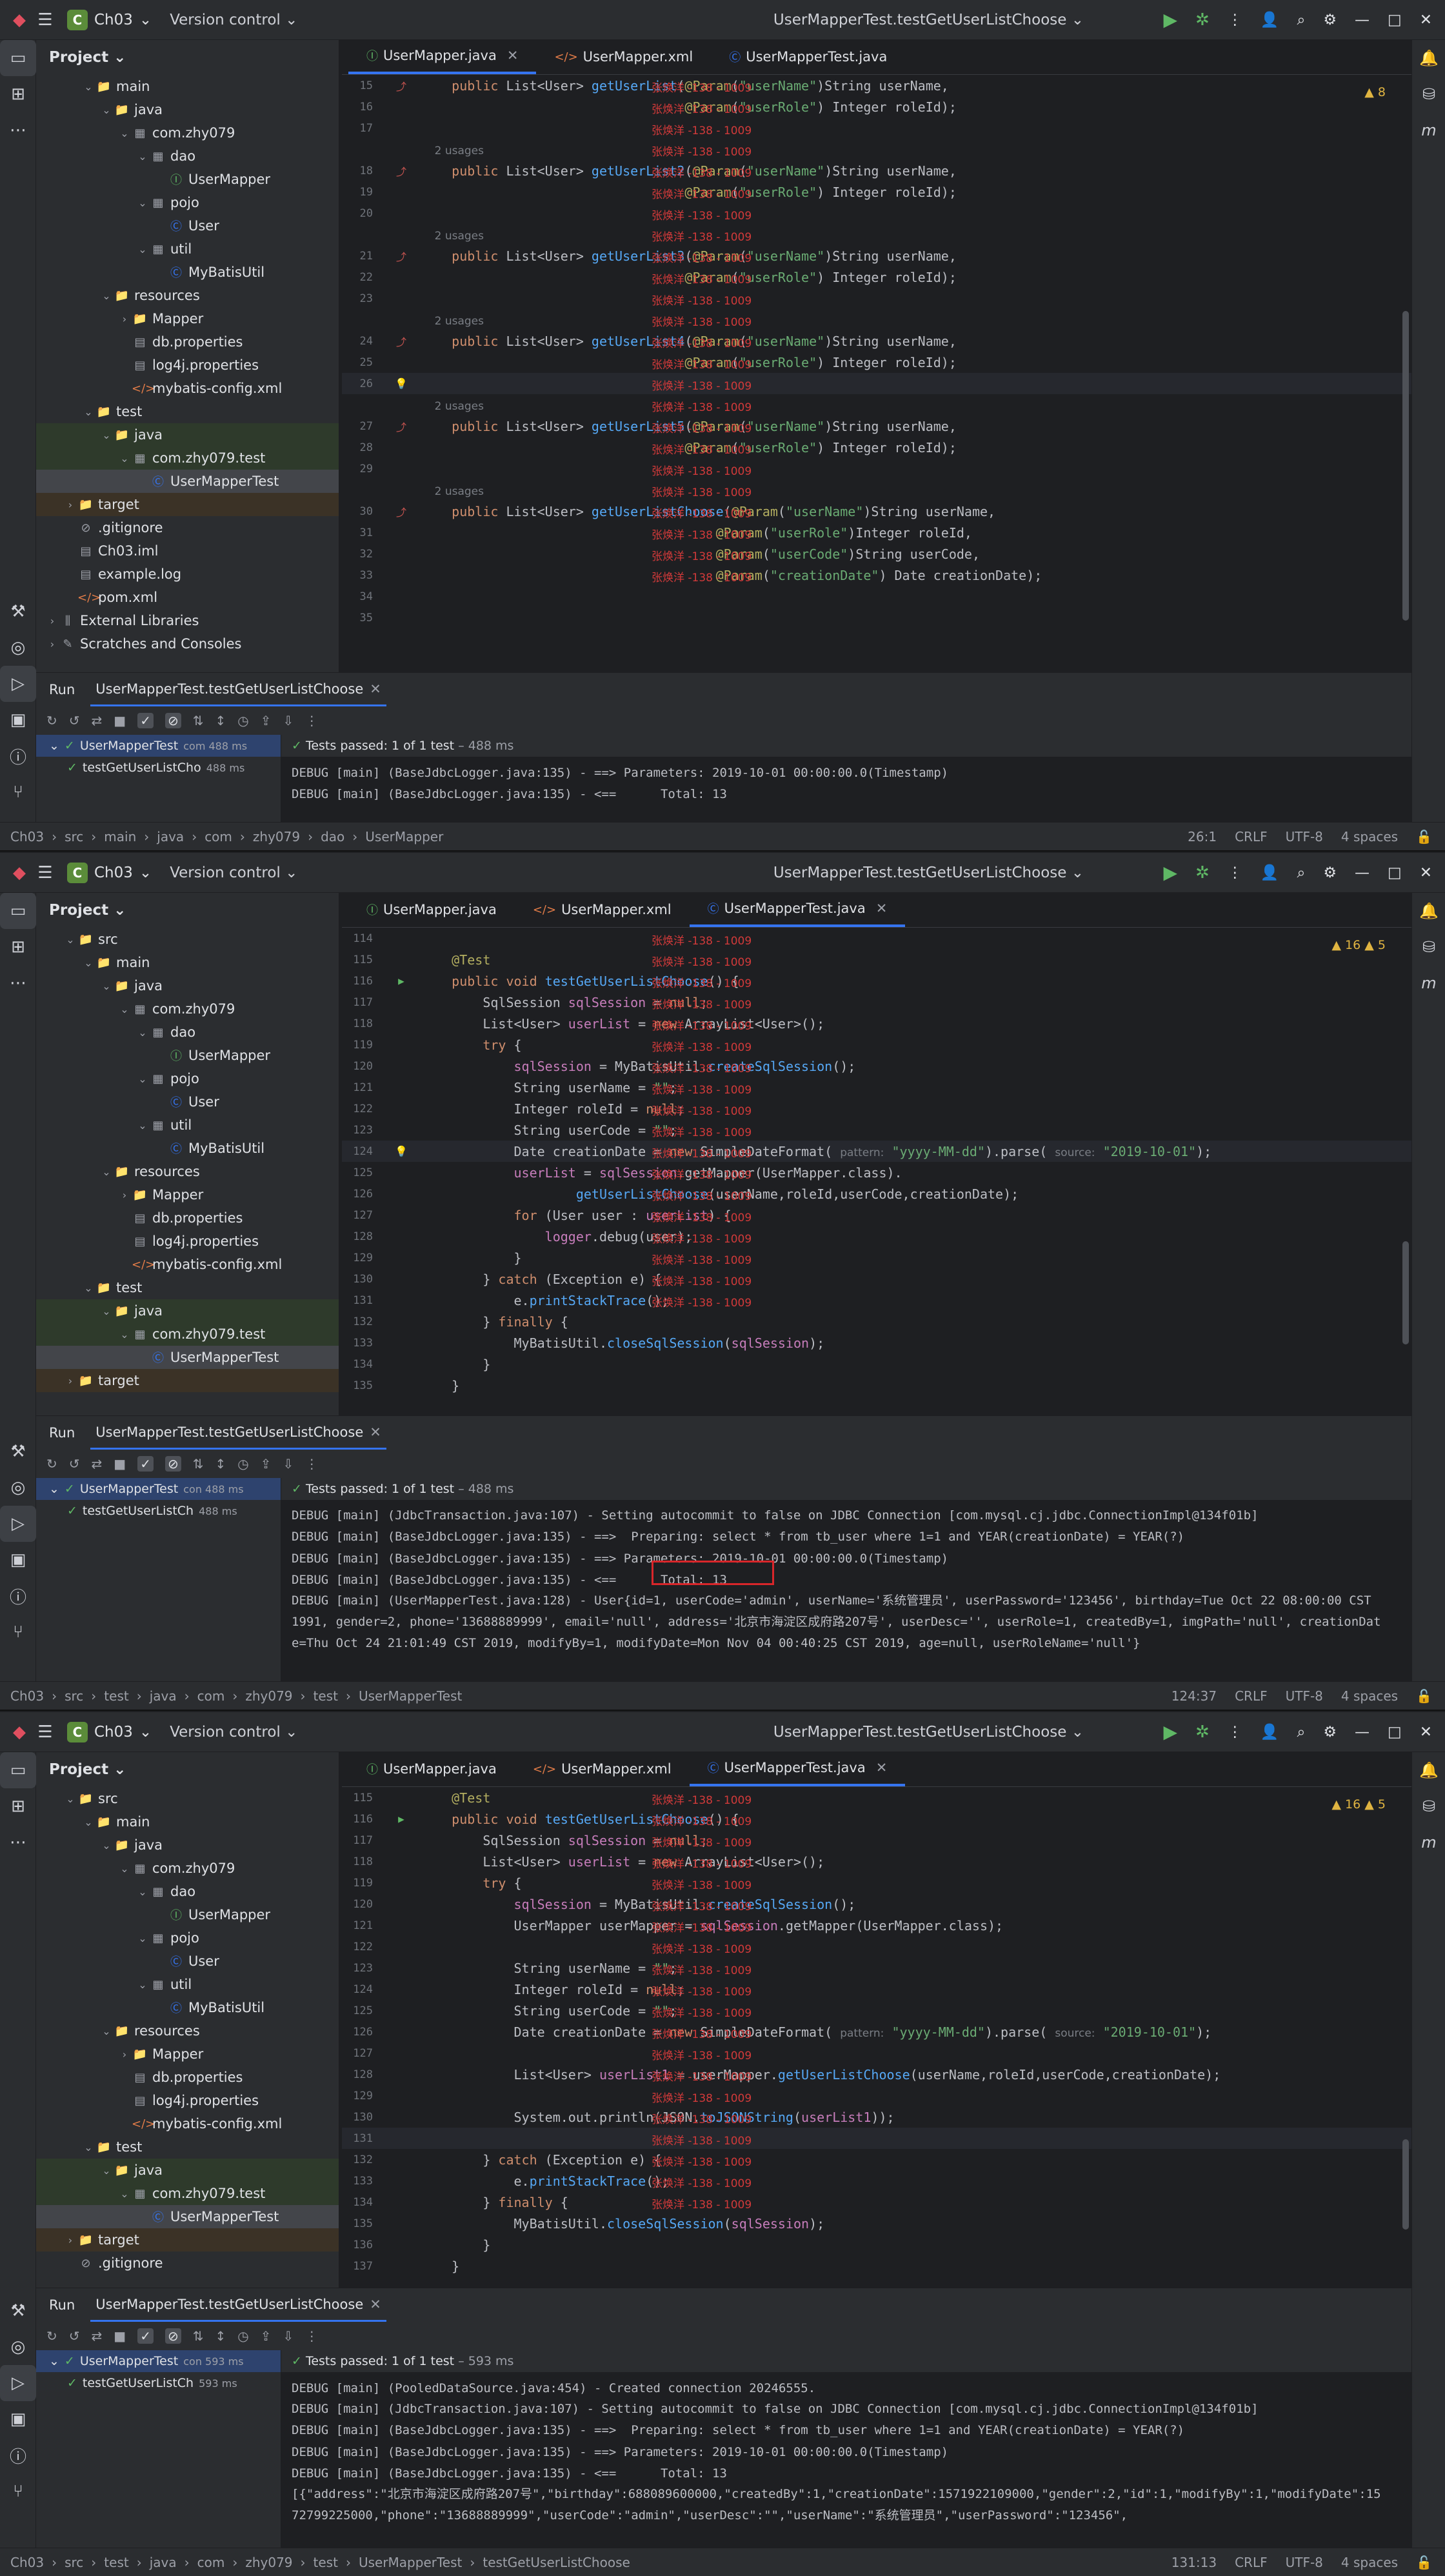 The width and height of the screenshot is (1445, 2576). Describe the element at coordinates (401, 981) in the screenshot. I see `run-test-icon: ▶` at that location.